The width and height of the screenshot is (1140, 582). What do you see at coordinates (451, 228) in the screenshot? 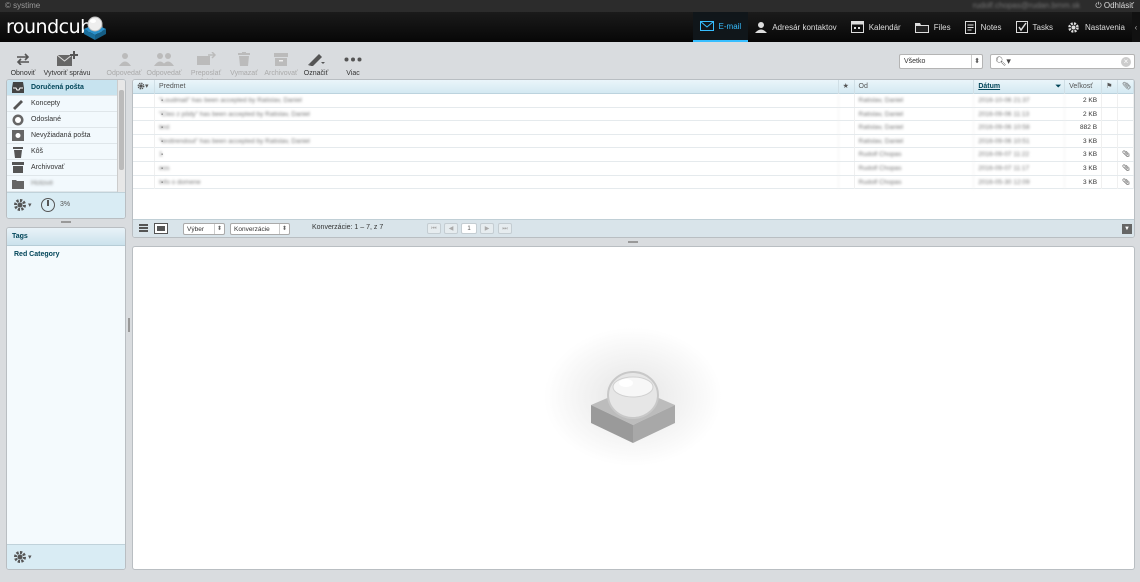
I see `previous-page-button: ◀` at bounding box center [451, 228].